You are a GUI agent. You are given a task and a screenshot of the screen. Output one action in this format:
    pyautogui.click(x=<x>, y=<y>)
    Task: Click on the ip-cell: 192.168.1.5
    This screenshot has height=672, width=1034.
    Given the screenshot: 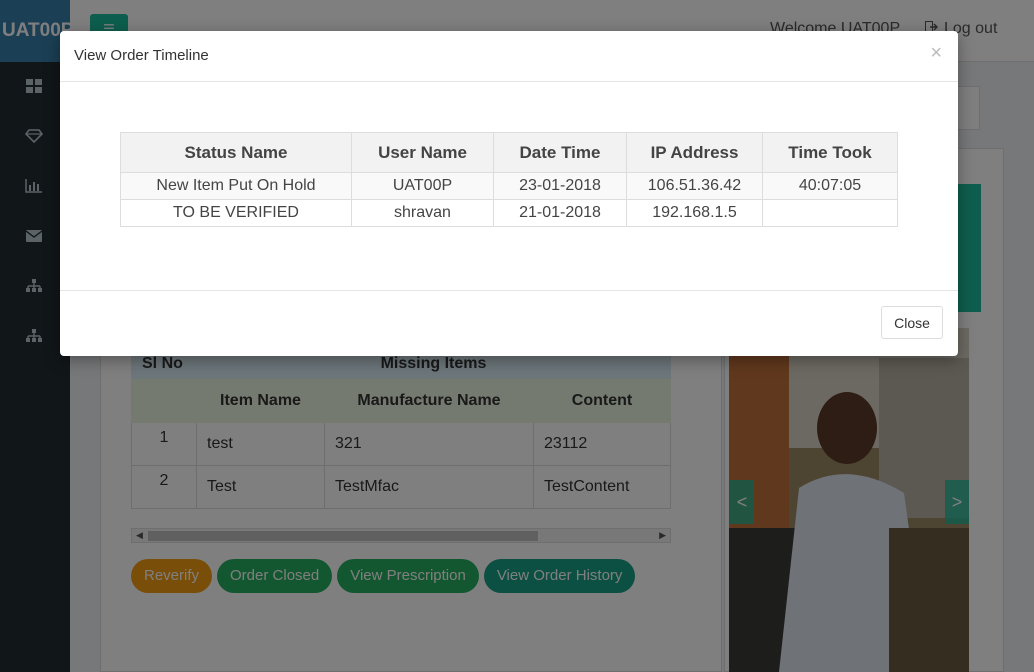 What is the action you would take?
    pyautogui.click(x=694, y=213)
    